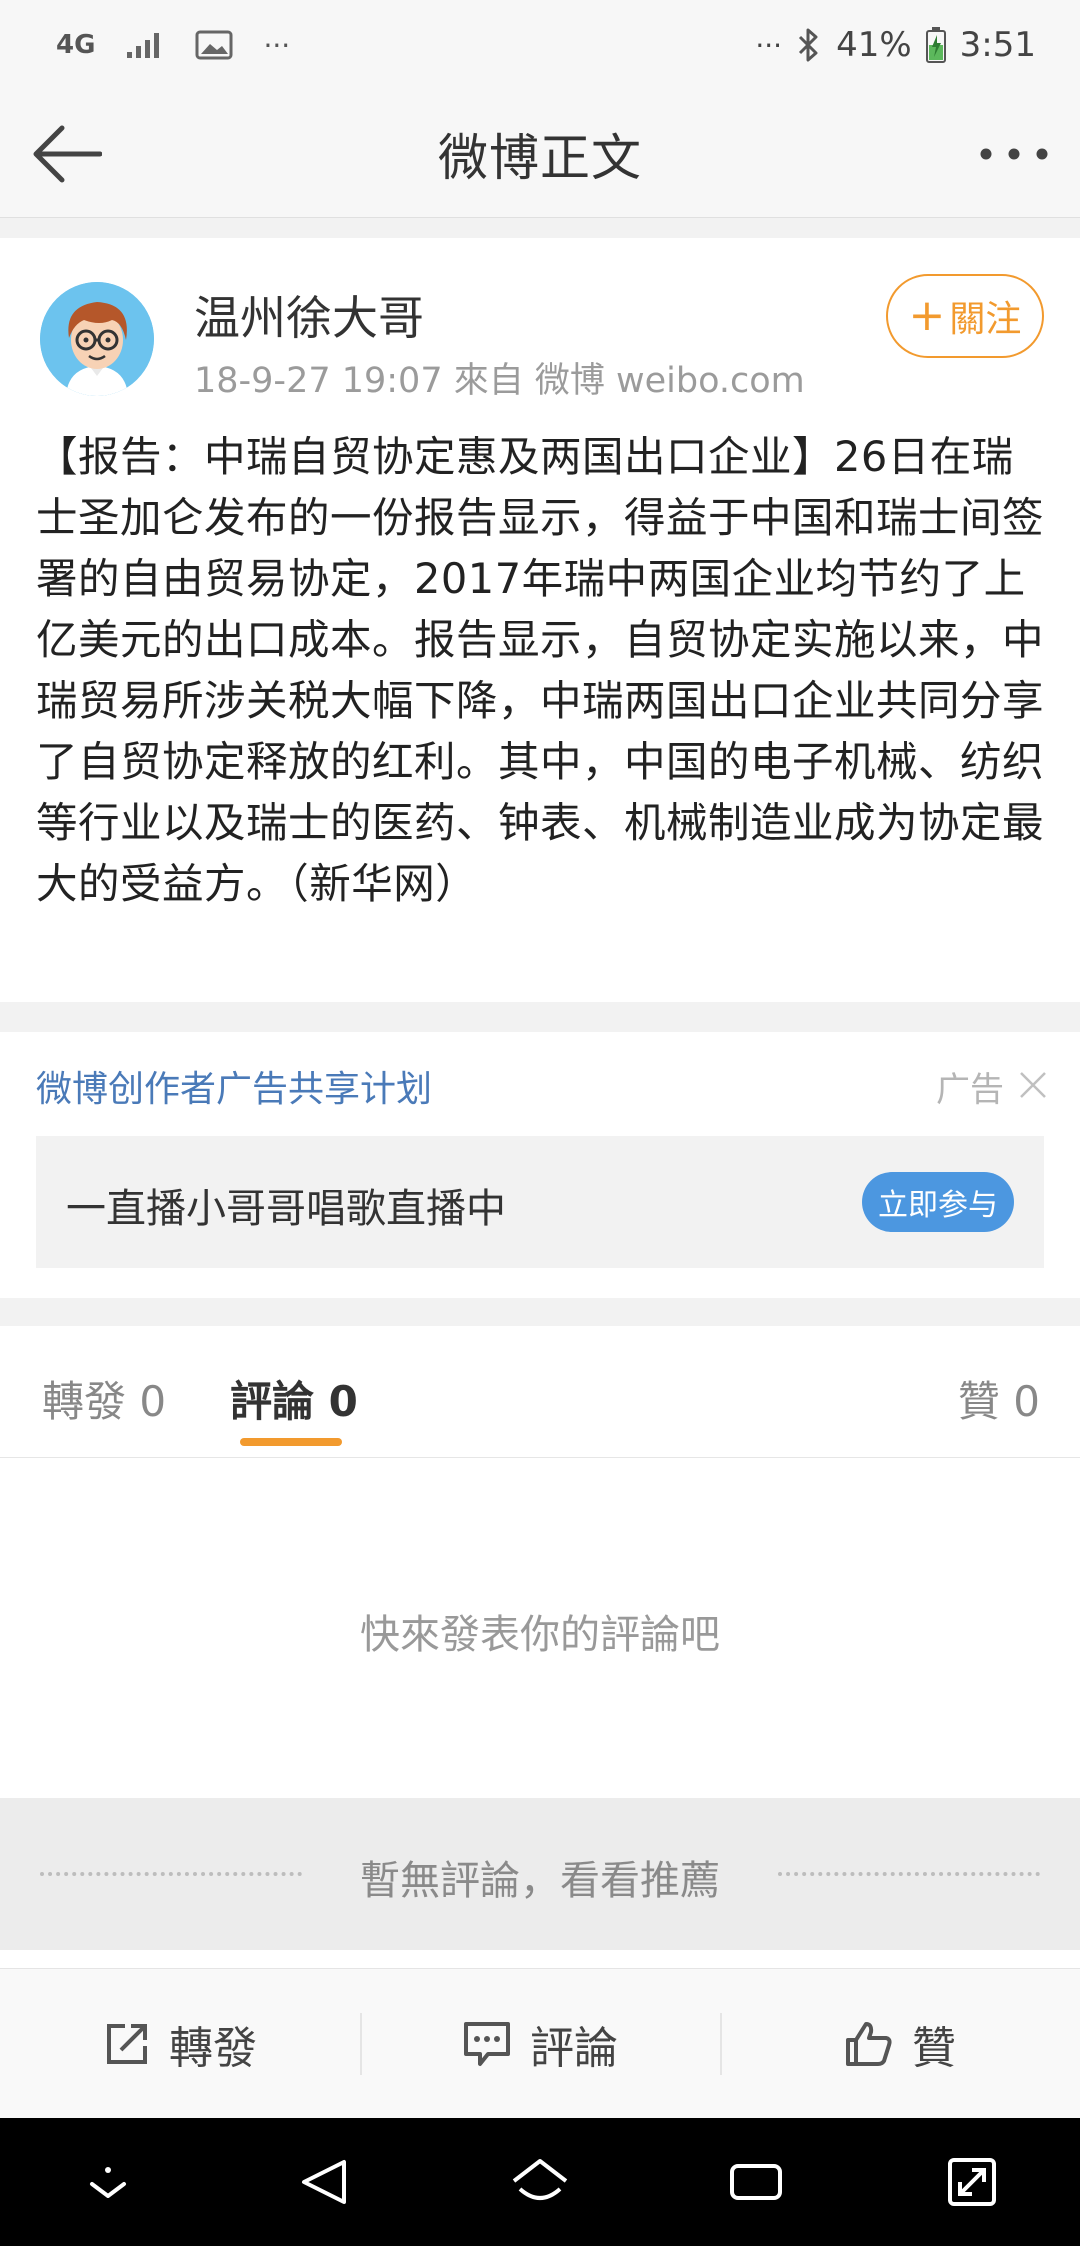  I want to click on like-button: 贊, so click(900, 2043).